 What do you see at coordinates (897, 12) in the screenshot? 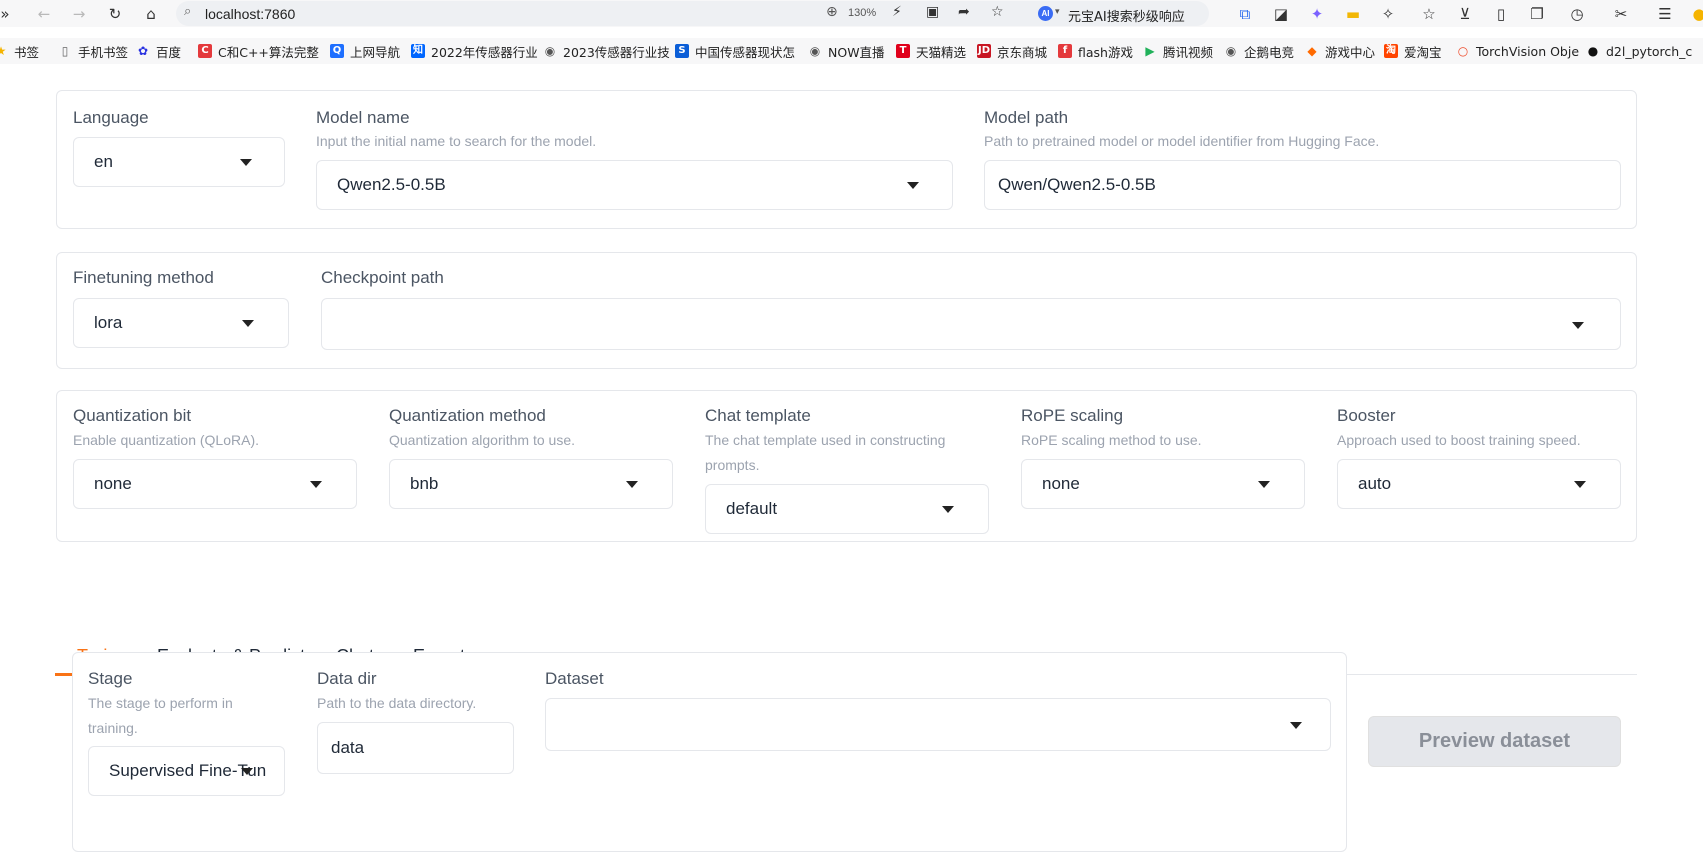
I see `lightning-icon: ⚡` at bounding box center [897, 12].